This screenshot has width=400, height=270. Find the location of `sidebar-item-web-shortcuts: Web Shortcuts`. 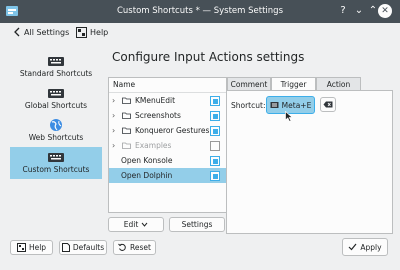

sidebar-item-web-shortcuts: Web Shortcuts is located at coordinates (56, 131).